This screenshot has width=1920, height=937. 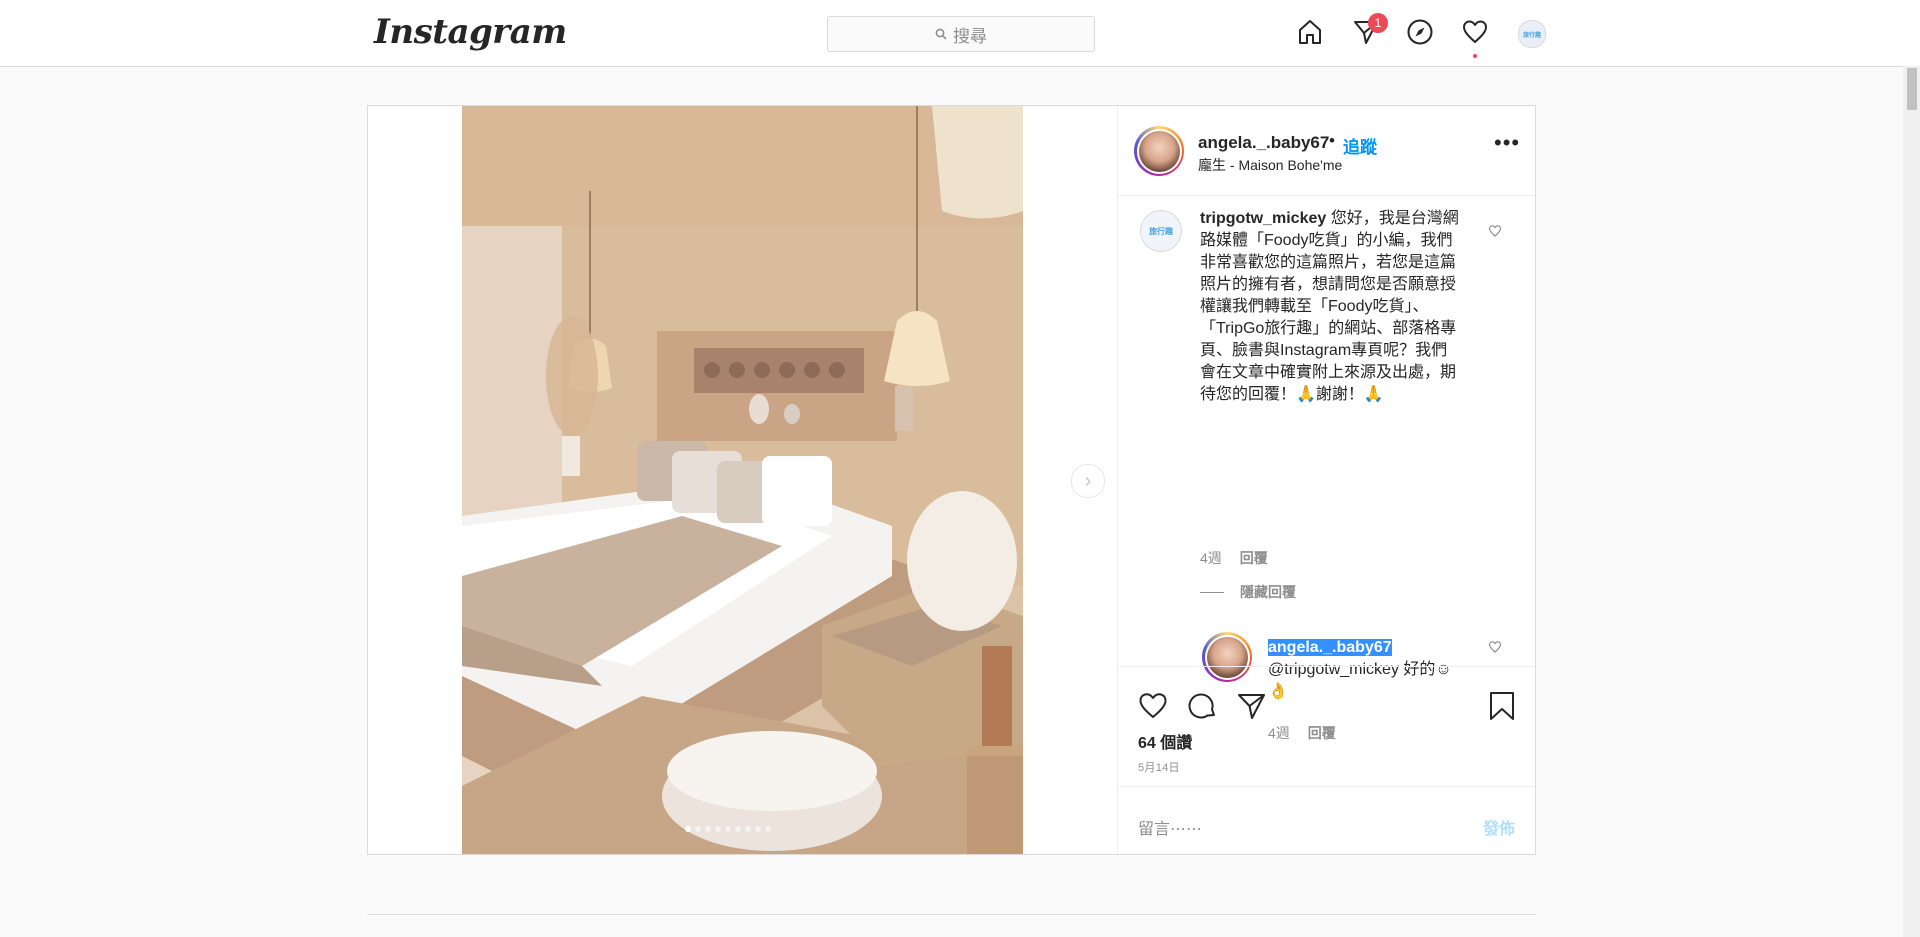 What do you see at coordinates (1254, 558) in the screenshot?
I see `comment-reply-button: 回覆` at bounding box center [1254, 558].